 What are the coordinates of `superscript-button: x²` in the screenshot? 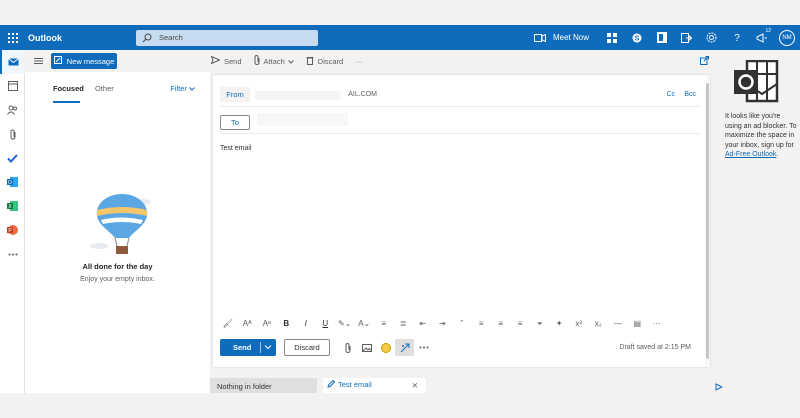 It's located at (579, 323).